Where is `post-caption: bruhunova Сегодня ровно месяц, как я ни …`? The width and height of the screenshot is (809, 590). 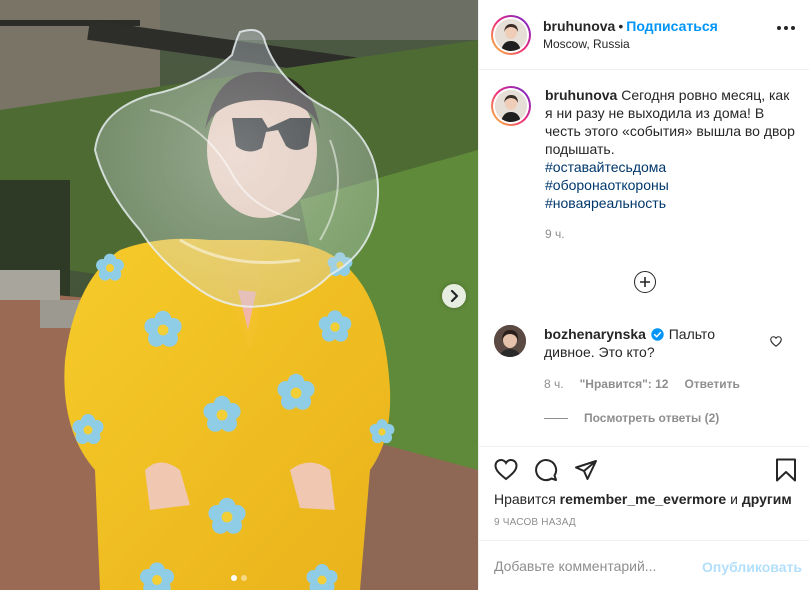
post-caption: bruhunova Сегодня ровно месяц, как я ни … is located at coordinates (646, 164).